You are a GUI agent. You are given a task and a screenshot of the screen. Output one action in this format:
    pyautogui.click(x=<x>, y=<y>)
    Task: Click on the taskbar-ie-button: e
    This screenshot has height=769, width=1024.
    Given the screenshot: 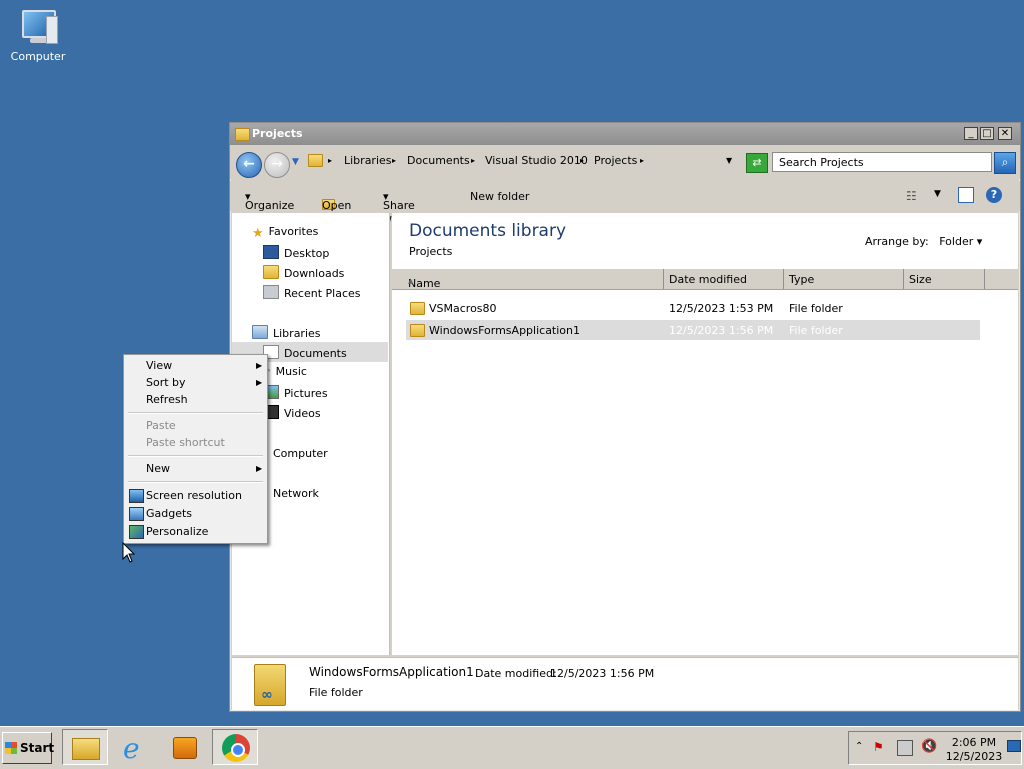 What is the action you would take?
    pyautogui.click(x=137, y=747)
    